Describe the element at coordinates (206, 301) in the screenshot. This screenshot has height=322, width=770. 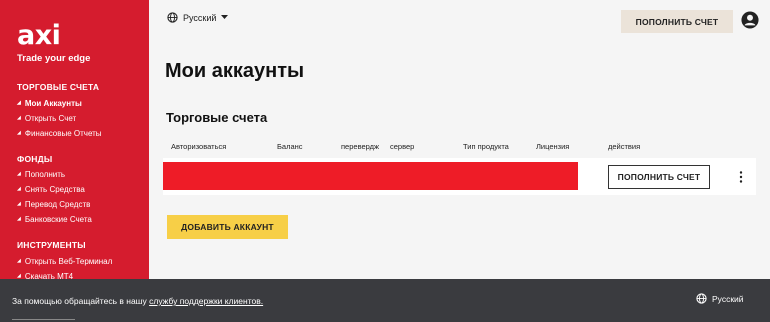
I see `support-link: службу поддержки клиентов.` at that location.